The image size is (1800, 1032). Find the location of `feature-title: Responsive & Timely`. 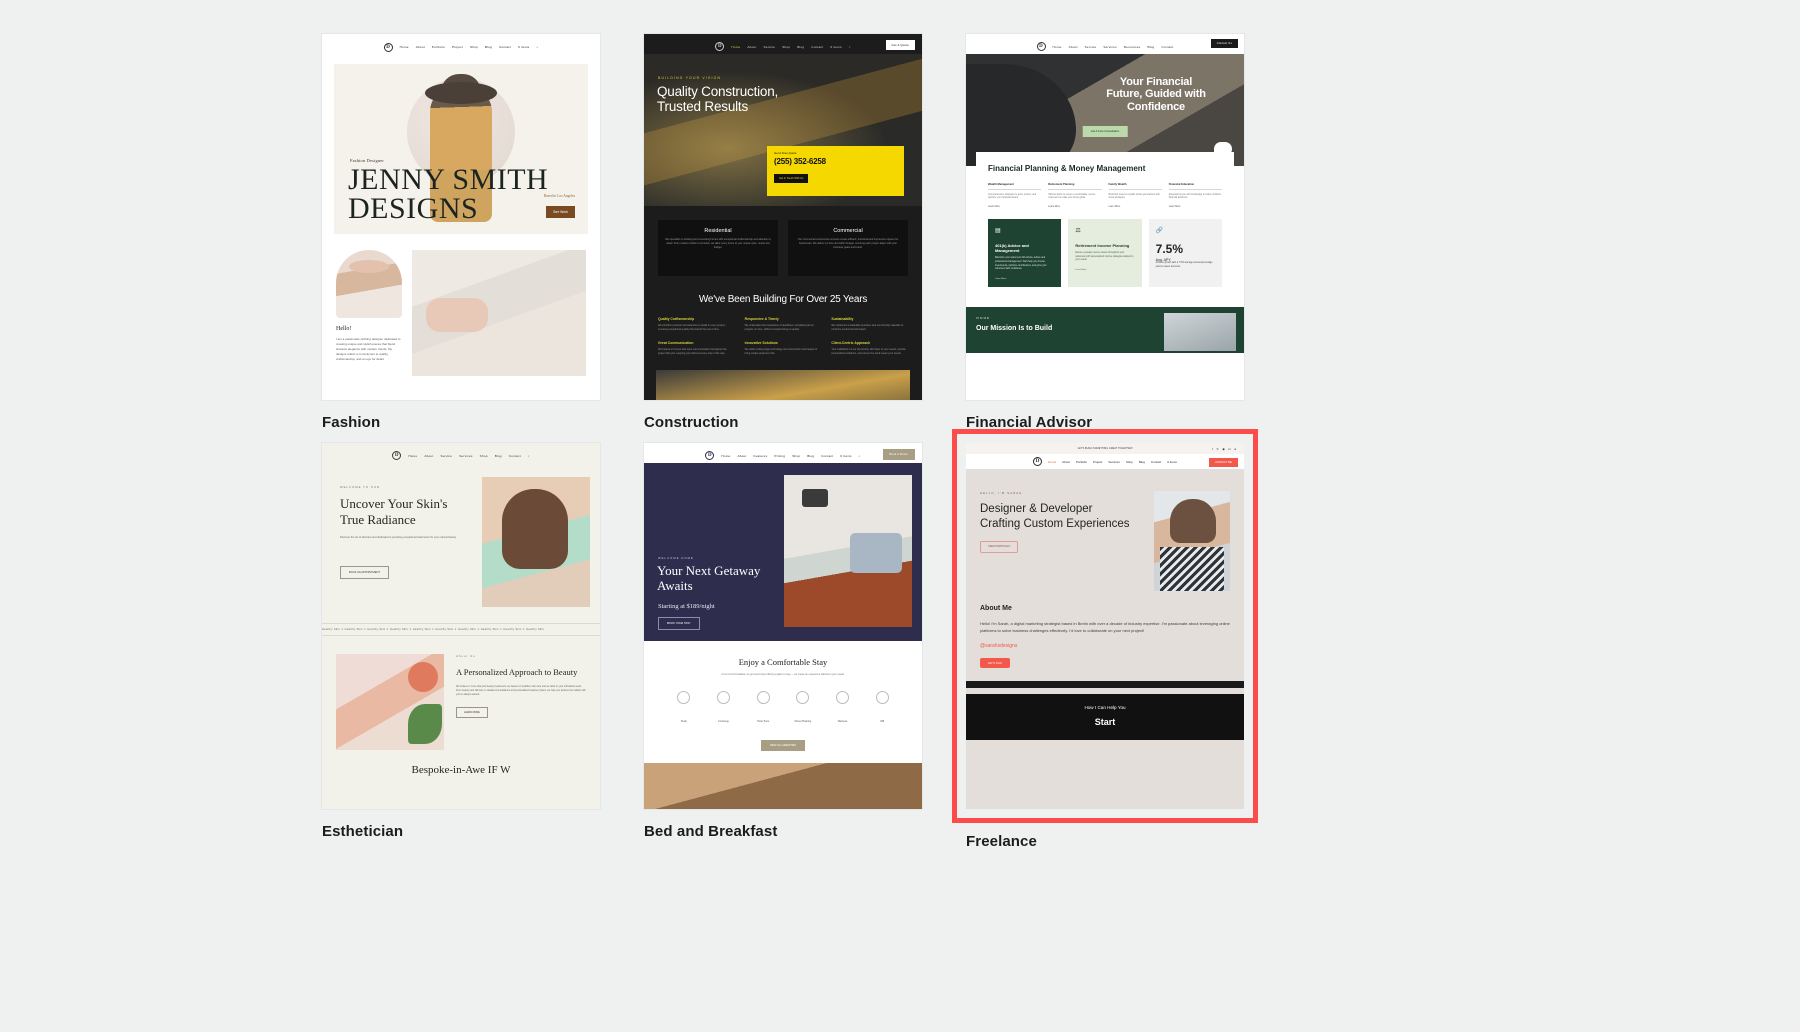

feature-title: Responsive & Timely is located at coordinates (761, 319).